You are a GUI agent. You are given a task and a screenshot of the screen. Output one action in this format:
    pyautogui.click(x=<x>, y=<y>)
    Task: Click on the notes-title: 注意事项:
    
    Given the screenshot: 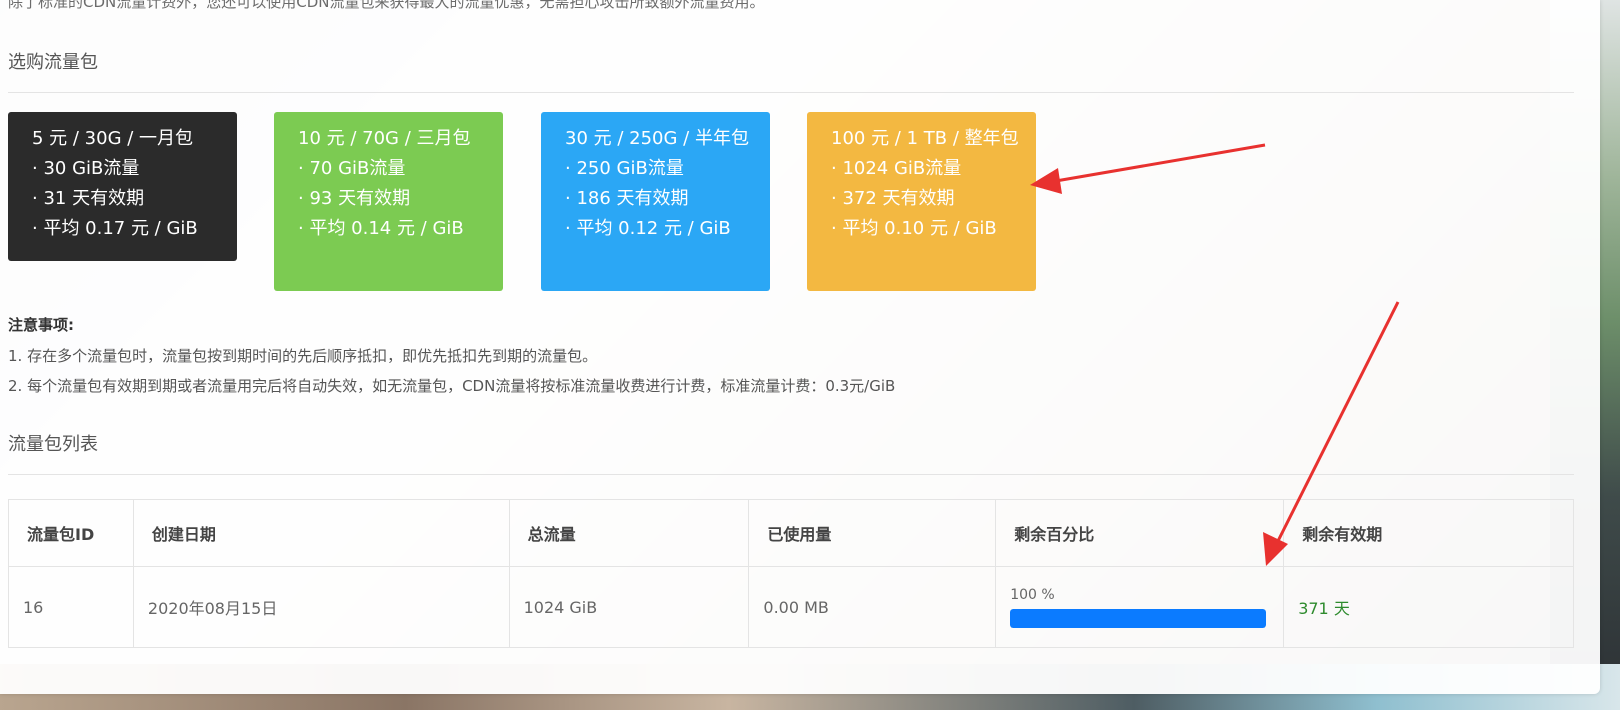 What is the action you would take?
    pyautogui.click(x=41, y=325)
    